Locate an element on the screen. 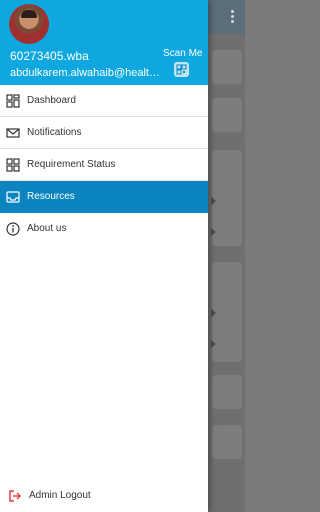  menu-item-requirement-status: Requirement Status is located at coordinates (104, 165).